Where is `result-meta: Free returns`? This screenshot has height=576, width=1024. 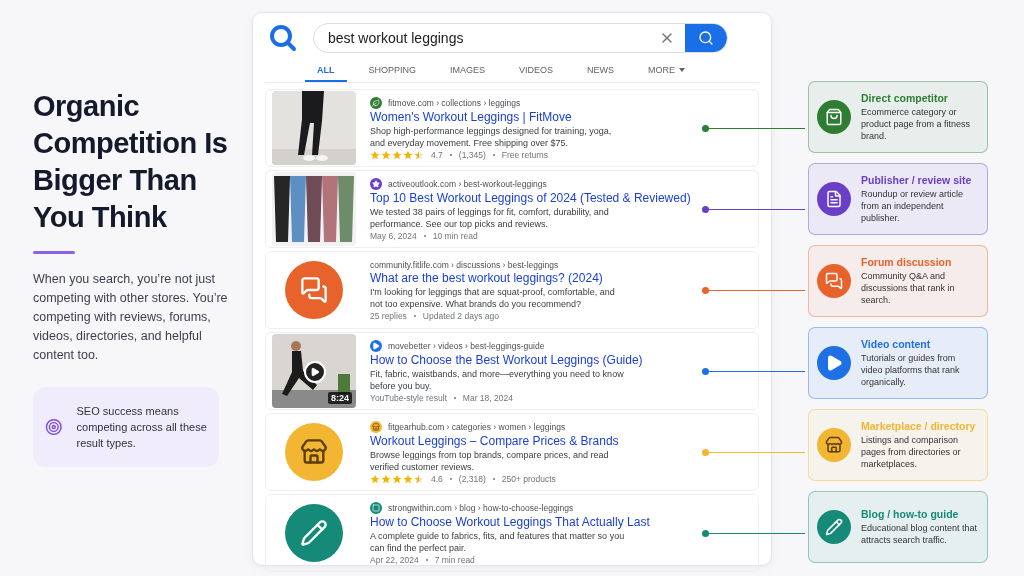 result-meta: Free returns is located at coordinates (525, 154).